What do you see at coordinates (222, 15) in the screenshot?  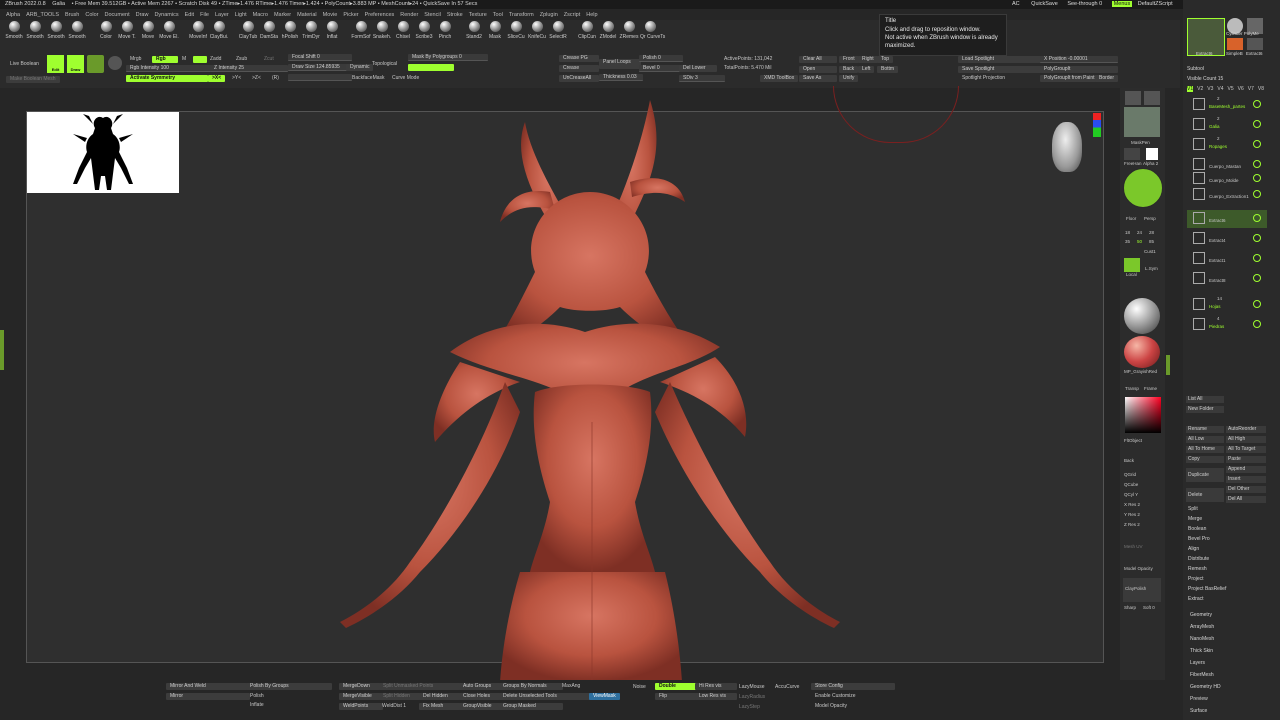 I see `menu-layer: Layer` at bounding box center [222, 15].